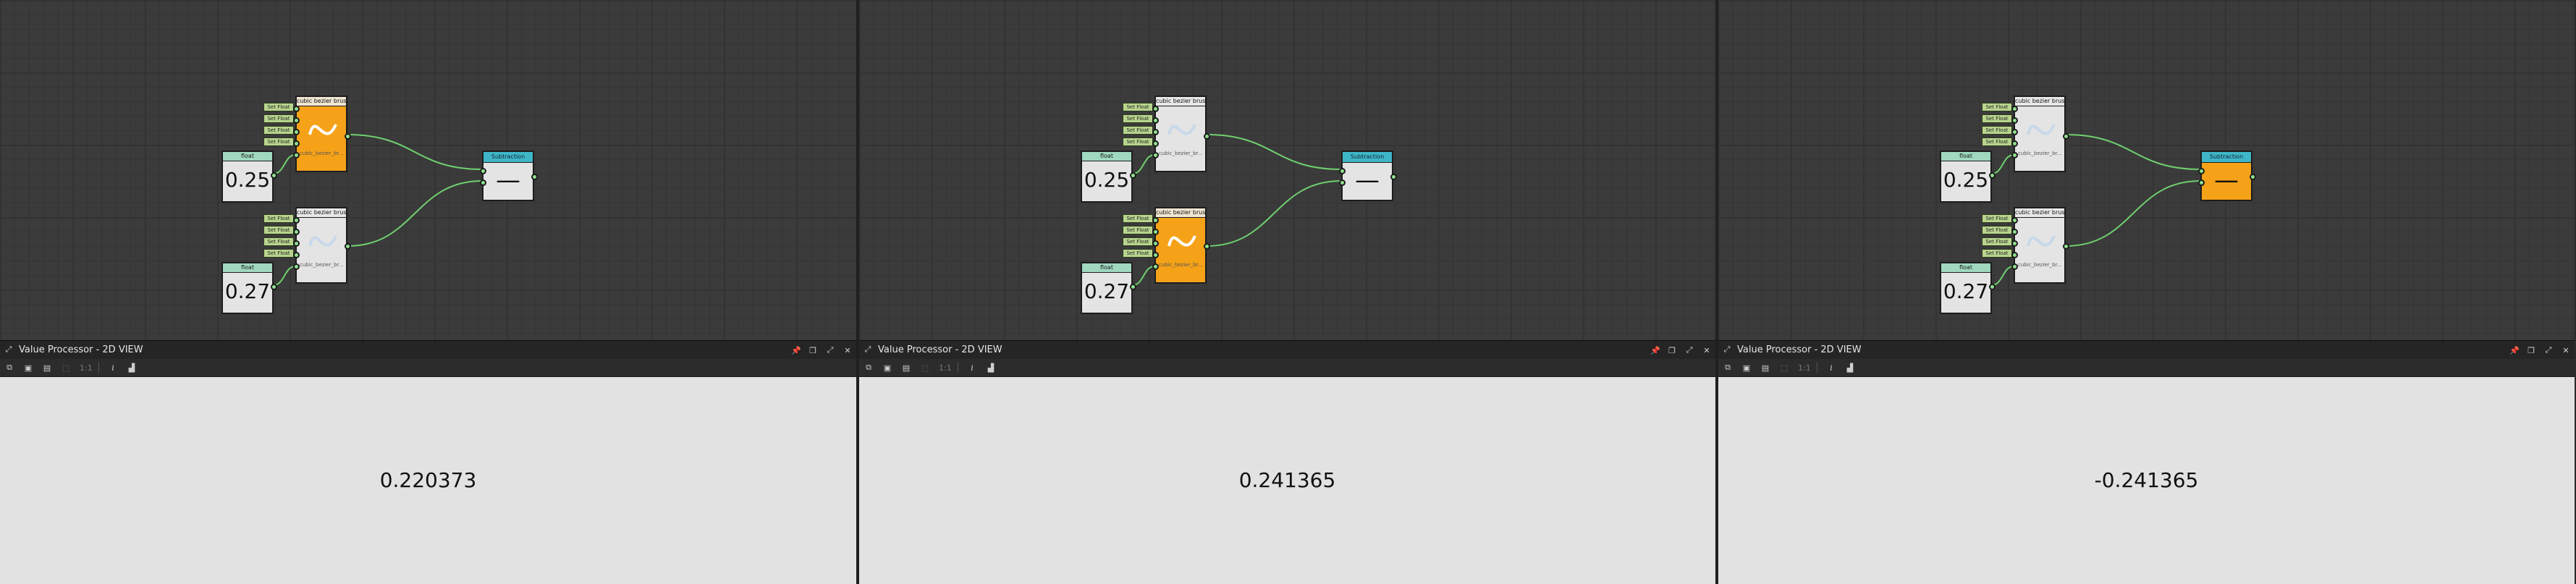 This screenshot has height=584, width=2576. I want to click on float-node-b: float 0.27, so click(1109, 288).